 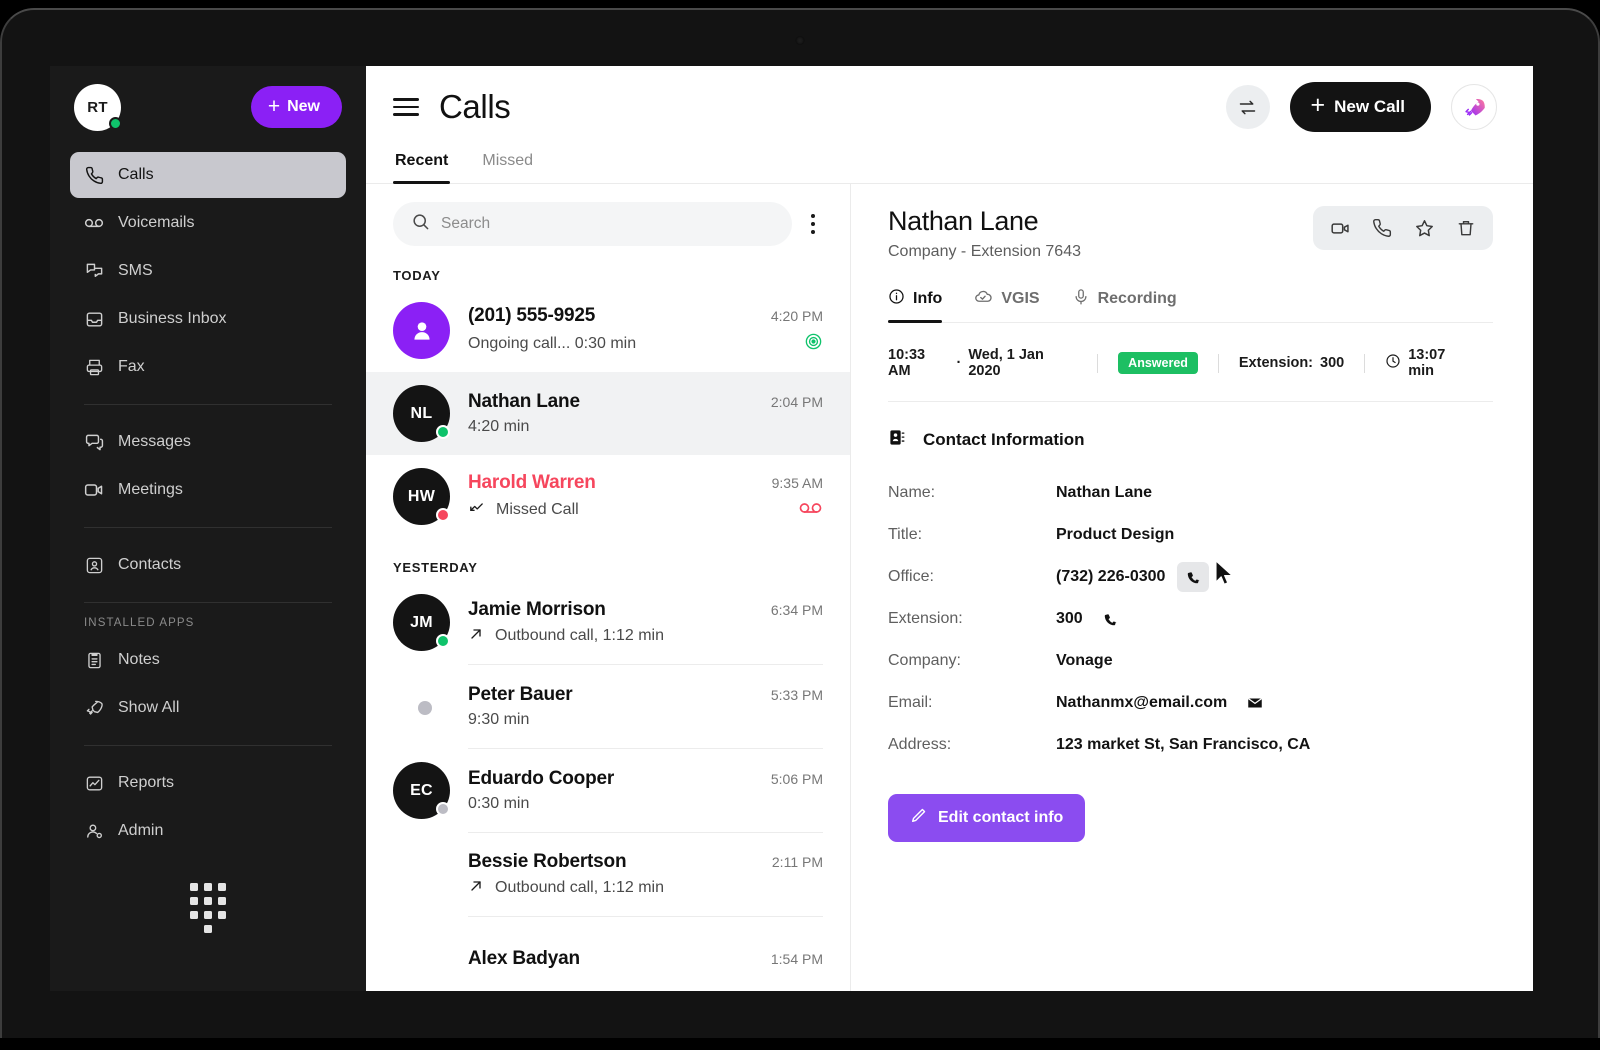 What do you see at coordinates (150, 564) in the screenshot?
I see `sidebar-item-label: Contacts` at bounding box center [150, 564].